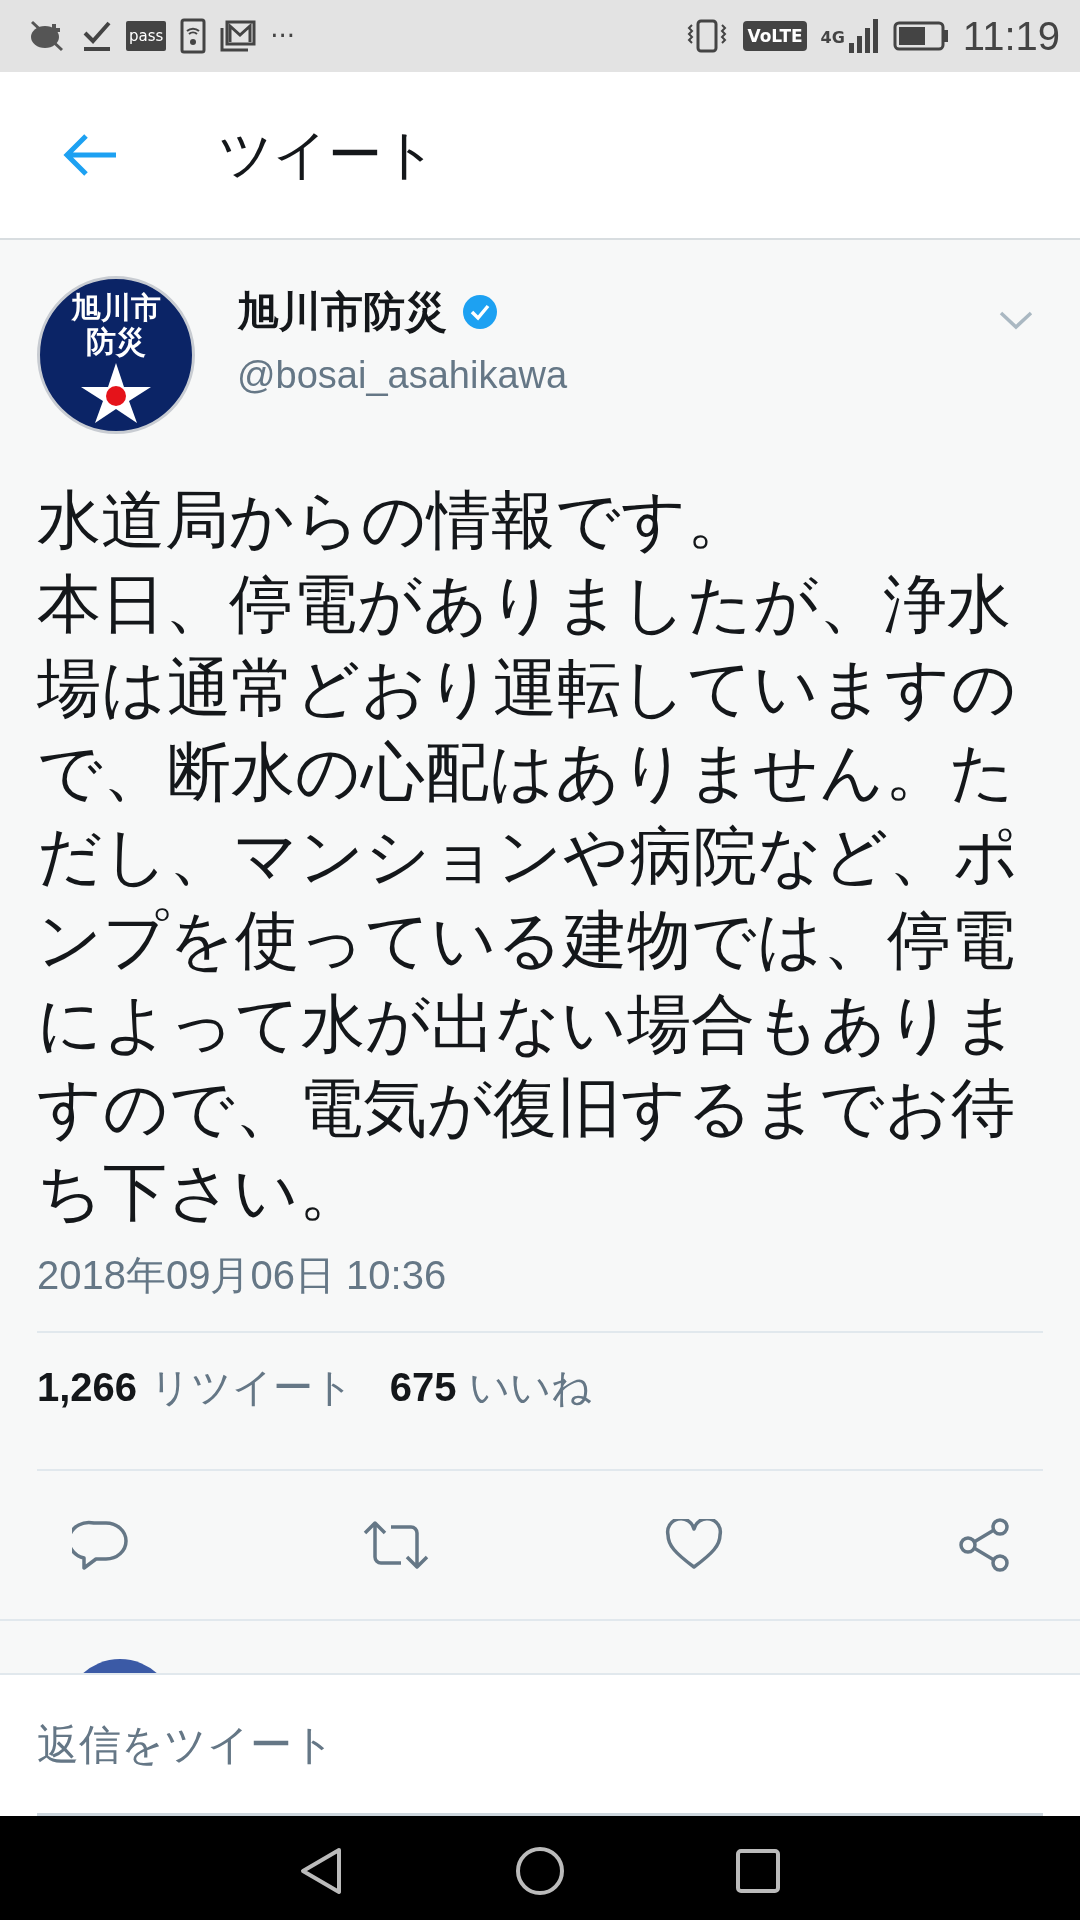 The image size is (1080, 1920). Describe the element at coordinates (195, 1387) in the screenshot. I see `tweet-stat: 1,266 リツイート` at that location.